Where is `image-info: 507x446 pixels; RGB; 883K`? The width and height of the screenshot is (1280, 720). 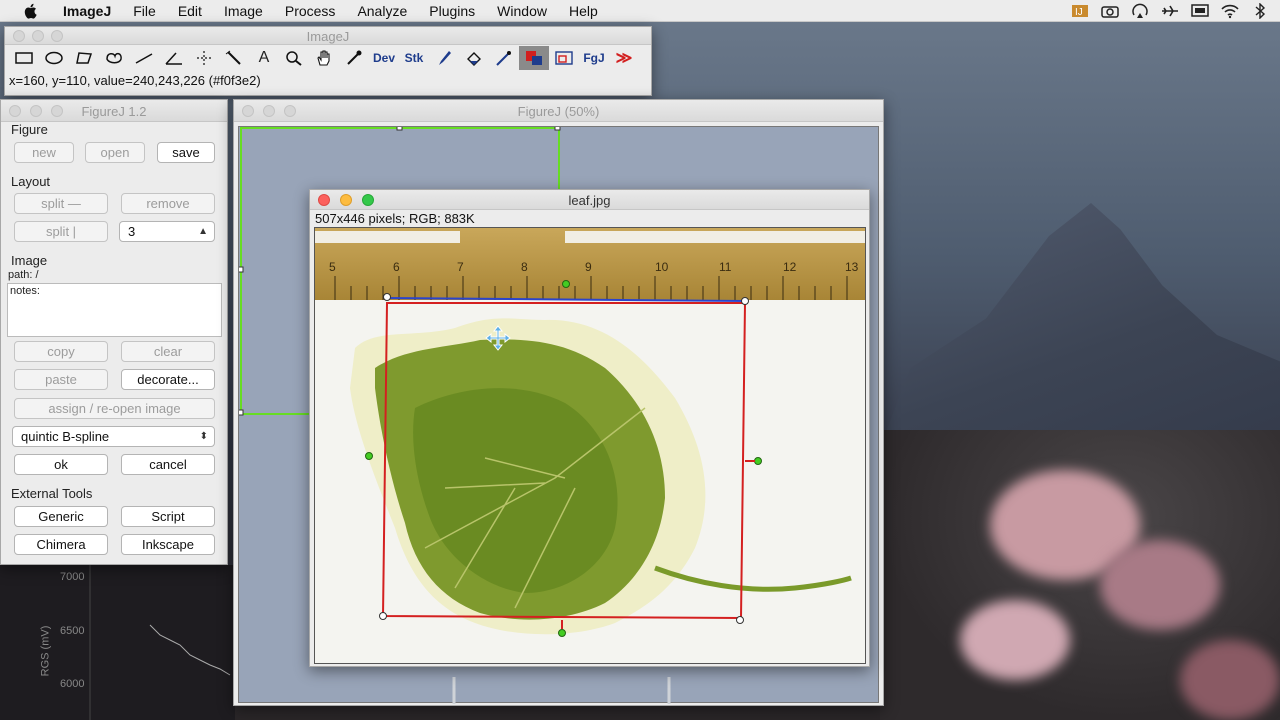
image-info: 507x446 pixels; RGB; 883K is located at coordinates (395, 218).